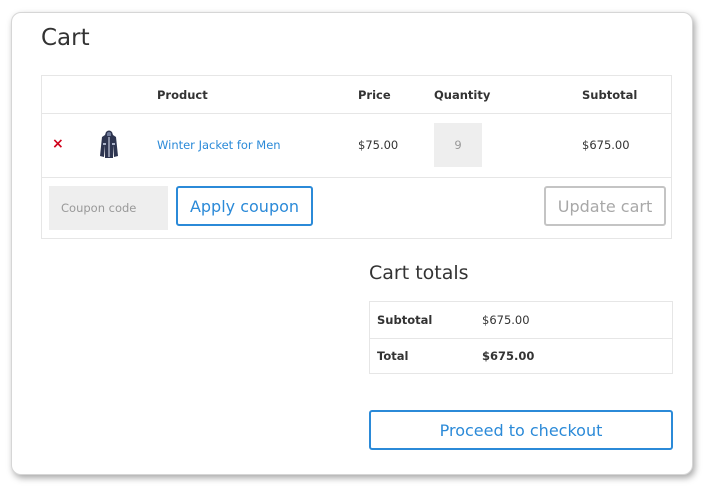 Image resolution: width=707 pixels, height=489 pixels. I want to click on coupon-code-input, so click(108, 208).